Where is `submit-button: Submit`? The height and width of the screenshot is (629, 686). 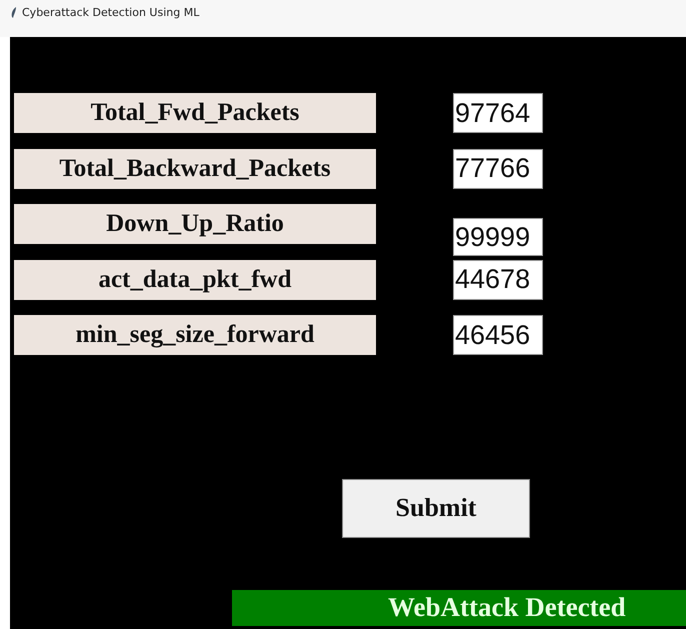
submit-button: Submit is located at coordinates (436, 508).